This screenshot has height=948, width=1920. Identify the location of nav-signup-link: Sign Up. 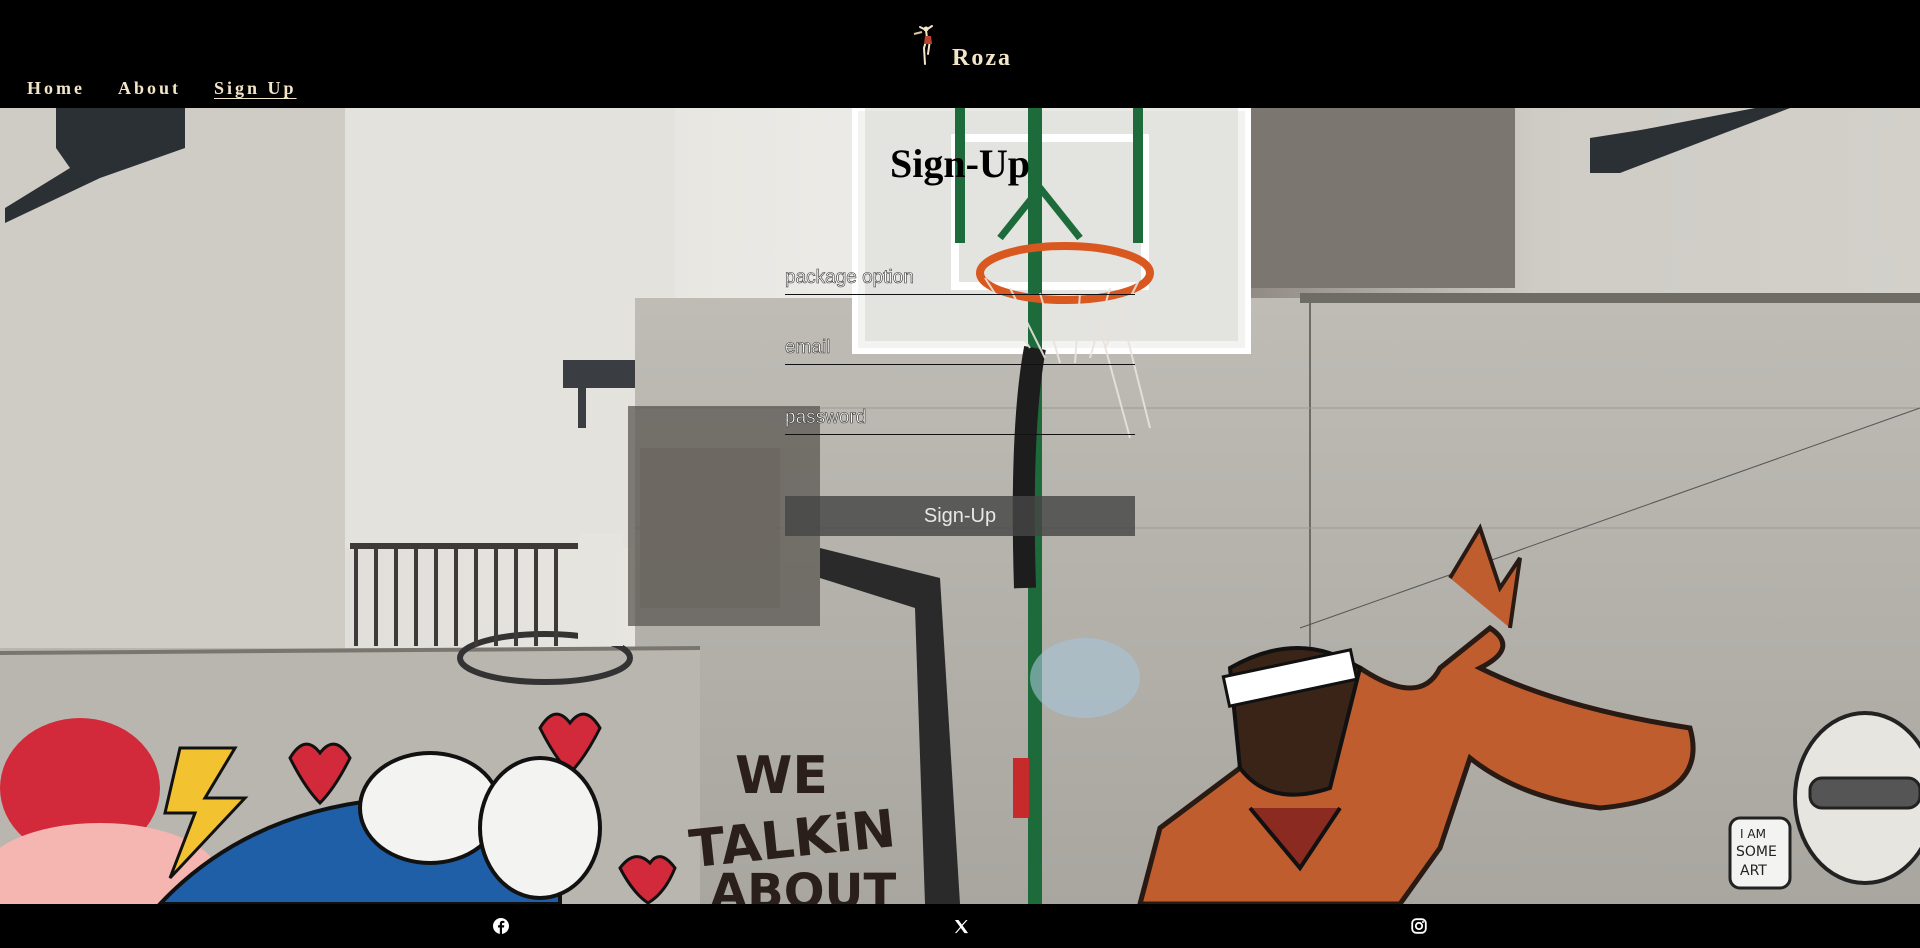
(255, 88).